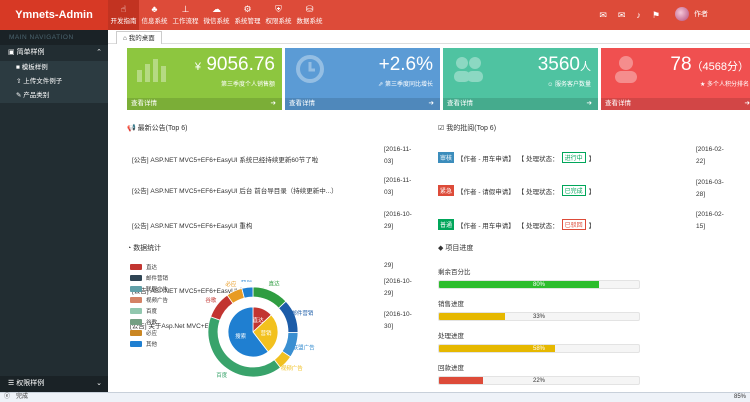 The width and height of the screenshot is (750, 402). I want to click on sidebar-group-simple: ▣ 简单样例 ⌃, so click(54, 53).